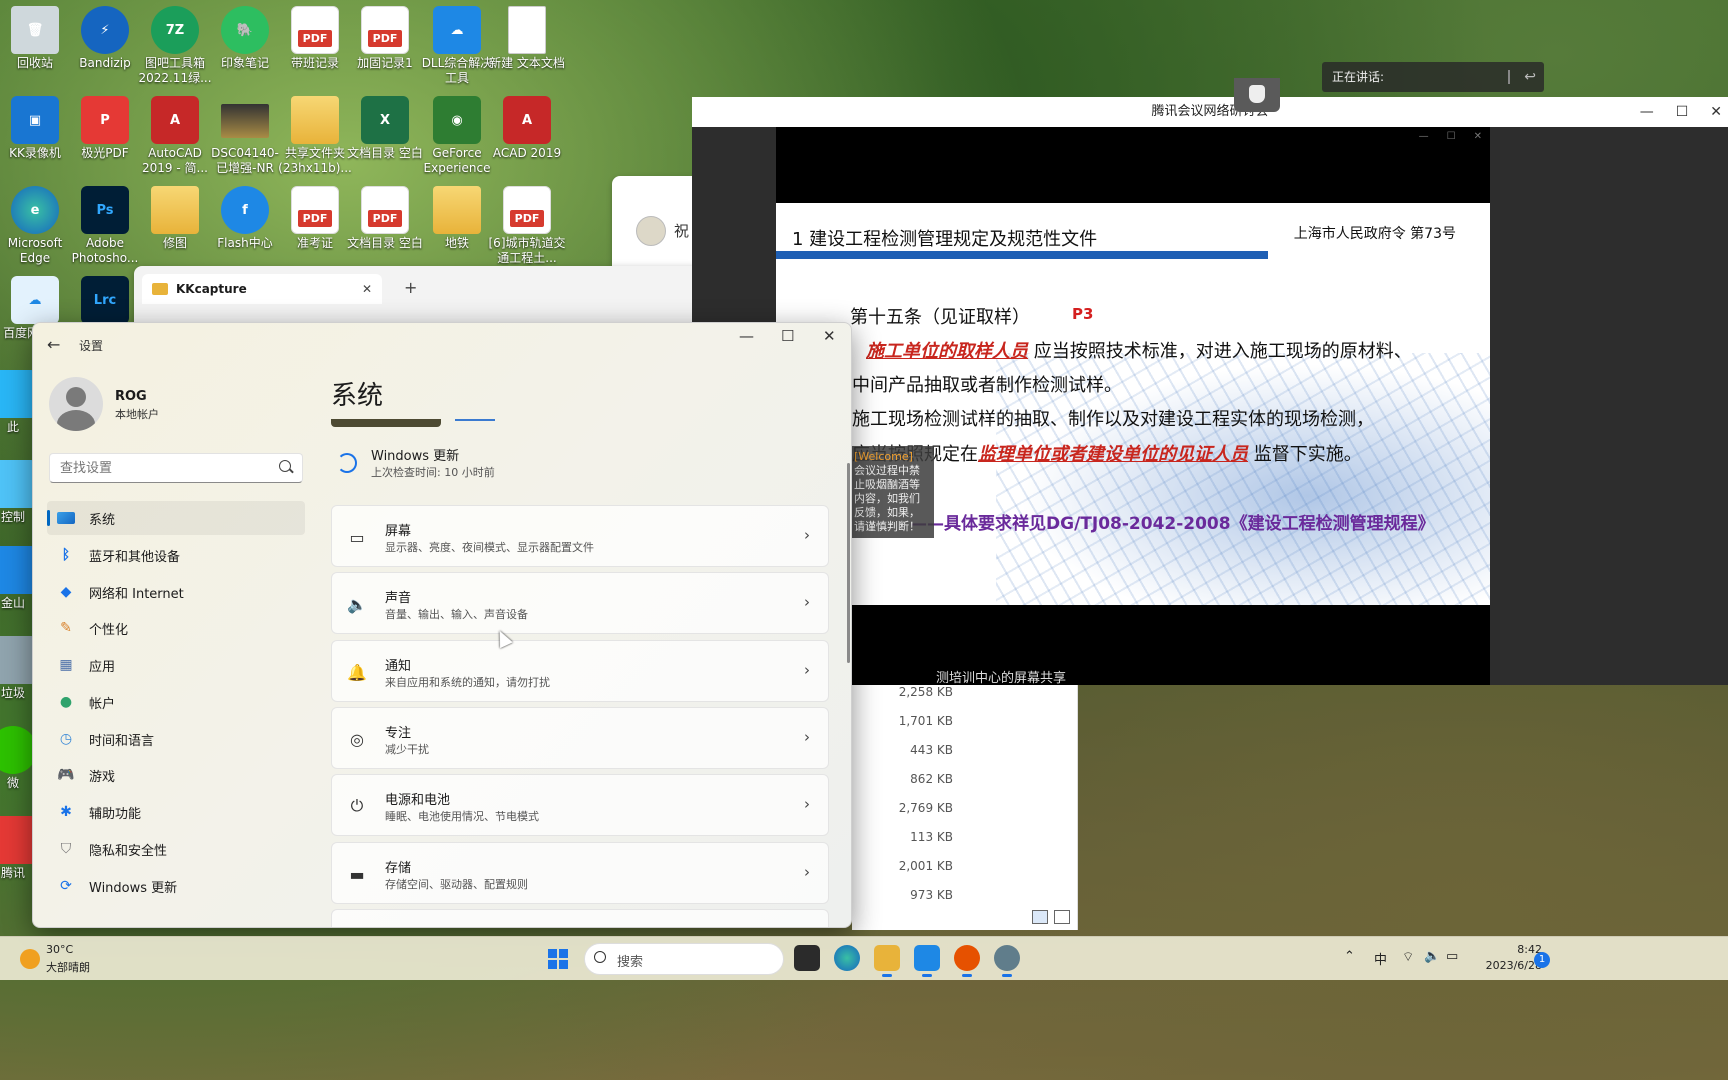 This screenshot has height=1080, width=1728. What do you see at coordinates (925, 866) in the screenshot?
I see `file-size: 2,001 KB` at bounding box center [925, 866].